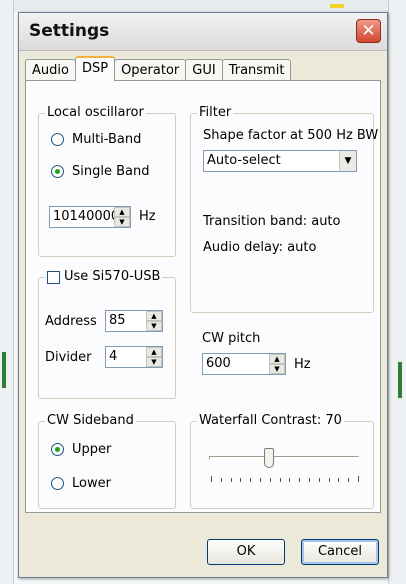 This screenshot has width=406, height=584. What do you see at coordinates (203, 6) in the screenshot?
I see `background-app-strip` at bounding box center [203, 6].